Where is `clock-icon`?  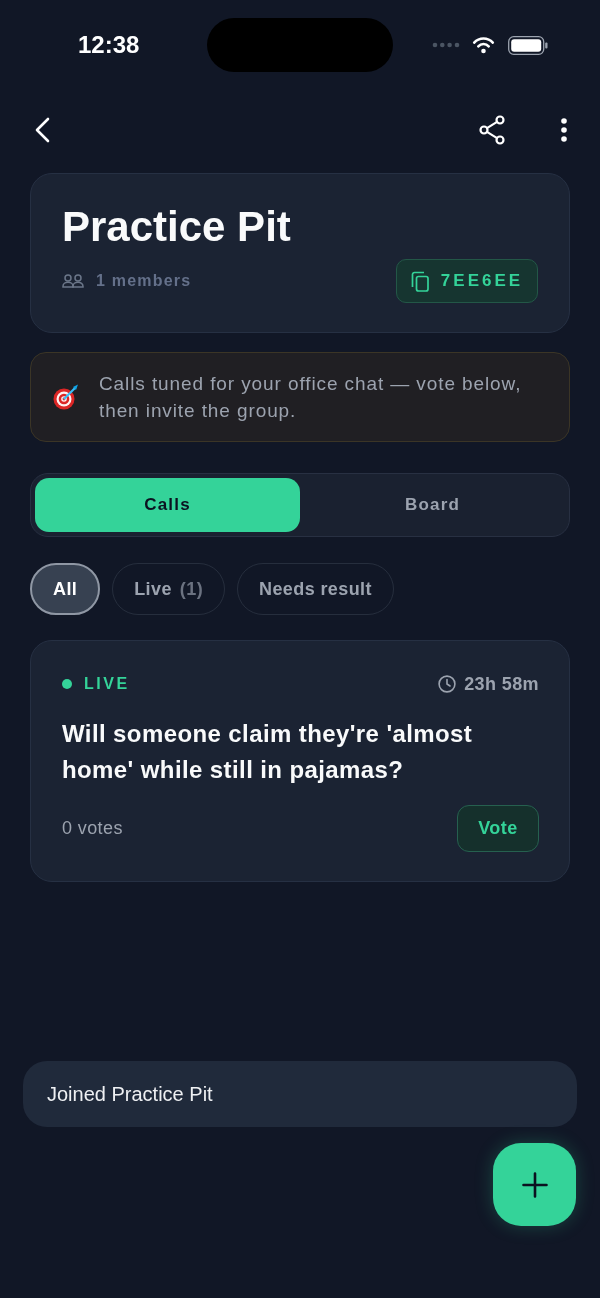 clock-icon is located at coordinates (447, 684).